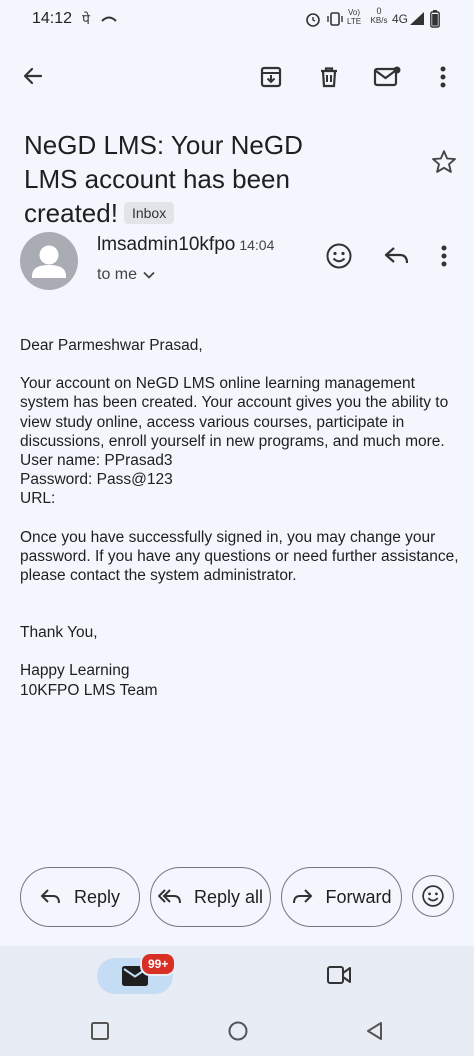 The image size is (474, 1056). I want to click on square-icon, so click(100, 1031).